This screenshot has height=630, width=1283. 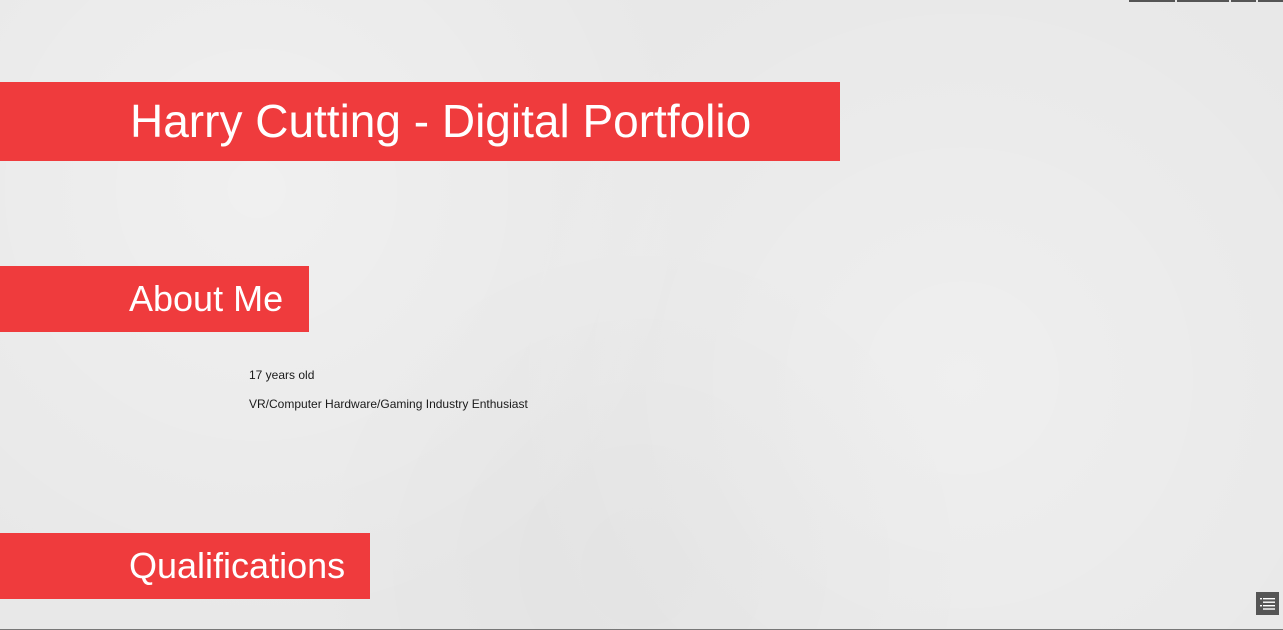 I want to click on about-heading: About Me, so click(x=206, y=298).